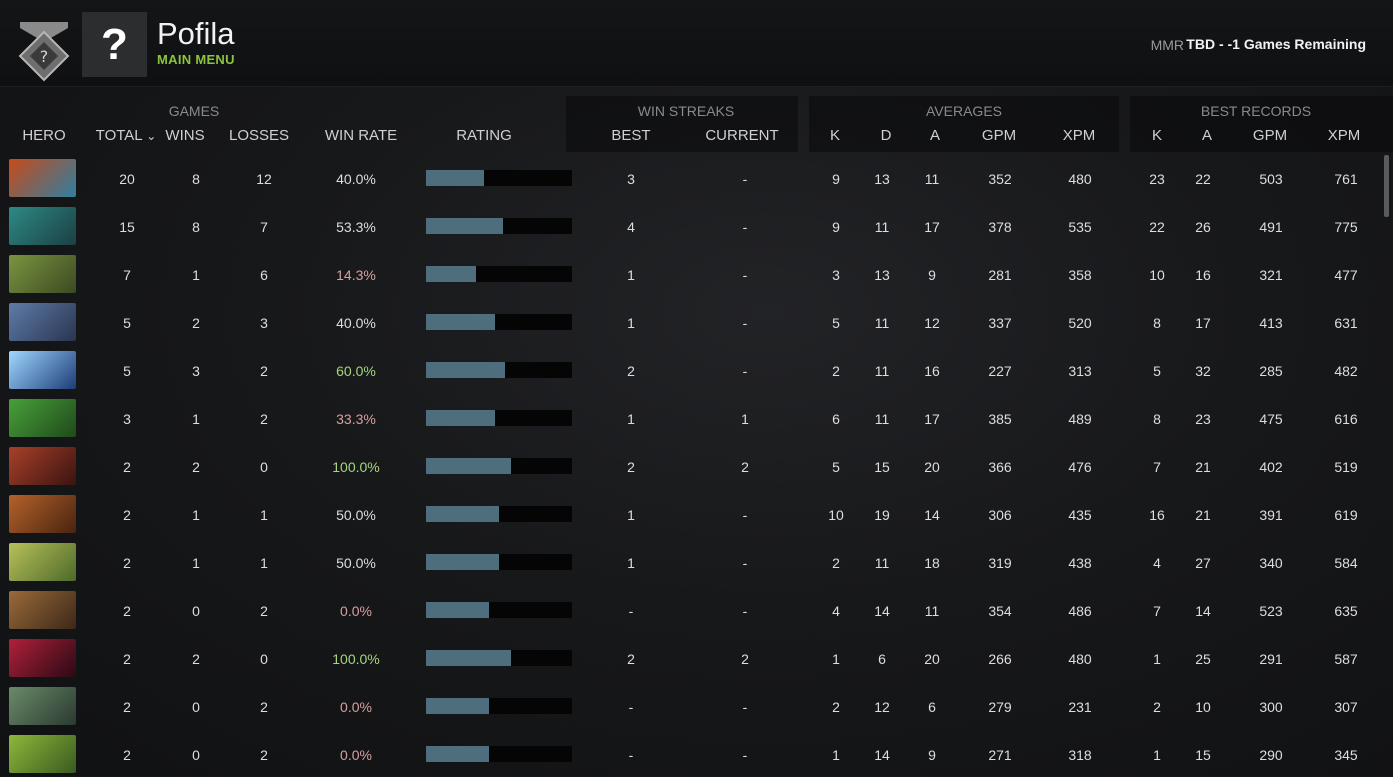 This screenshot has width=1393, height=777. Describe the element at coordinates (264, 563) in the screenshot. I see `cell-losses: 1` at that location.